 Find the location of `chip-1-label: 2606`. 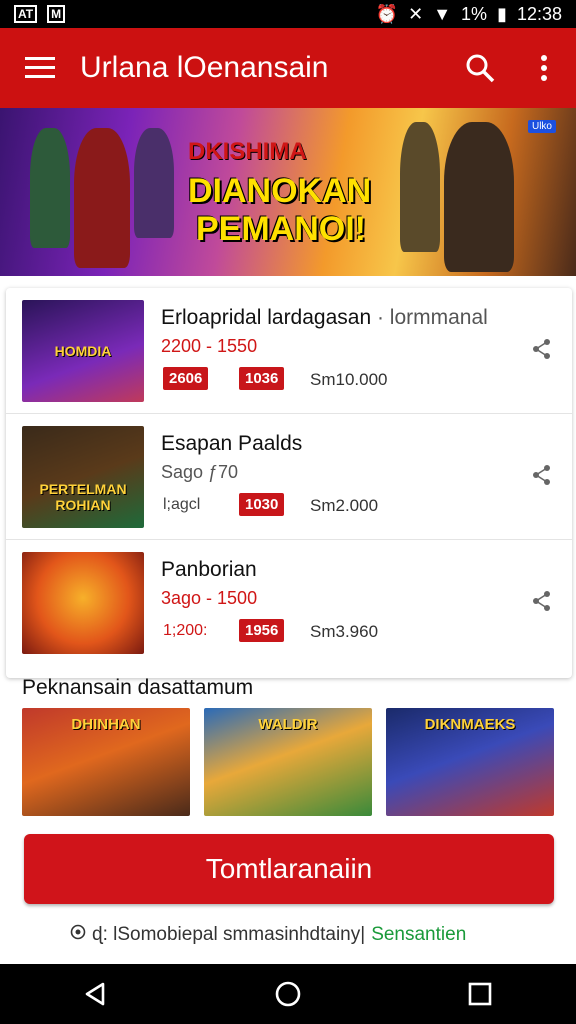

chip-1-label: 2606 is located at coordinates (186, 378).